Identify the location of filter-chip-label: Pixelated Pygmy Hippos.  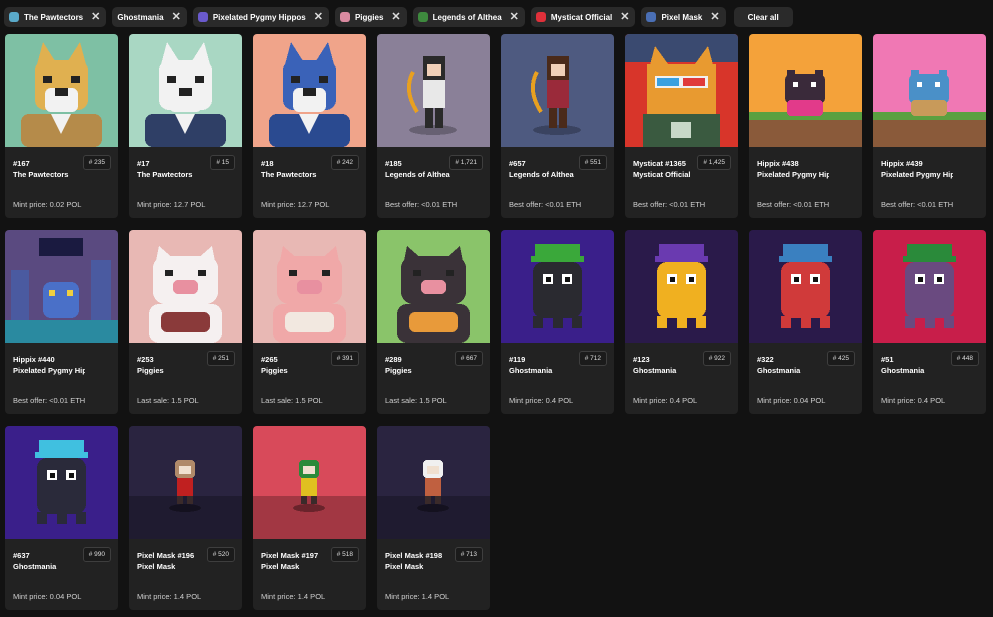
(259, 17).